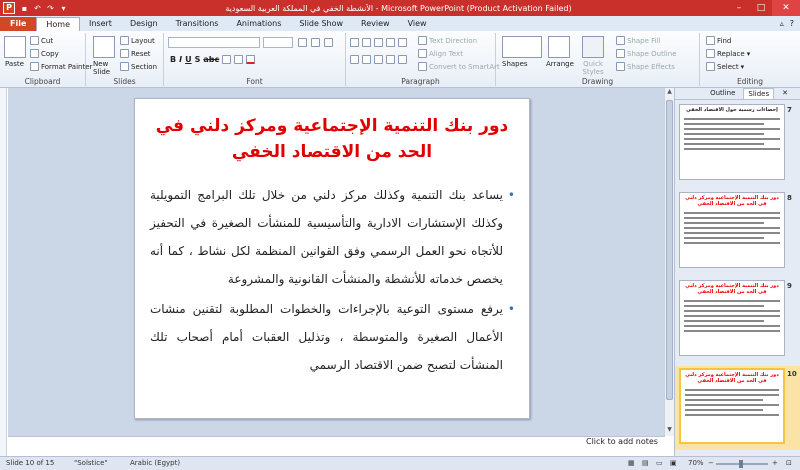 Image resolution: width=800 pixels, height=470 pixels. What do you see at coordinates (378, 42) in the screenshot?
I see `decrease-indent-icon` at bounding box center [378, 42].